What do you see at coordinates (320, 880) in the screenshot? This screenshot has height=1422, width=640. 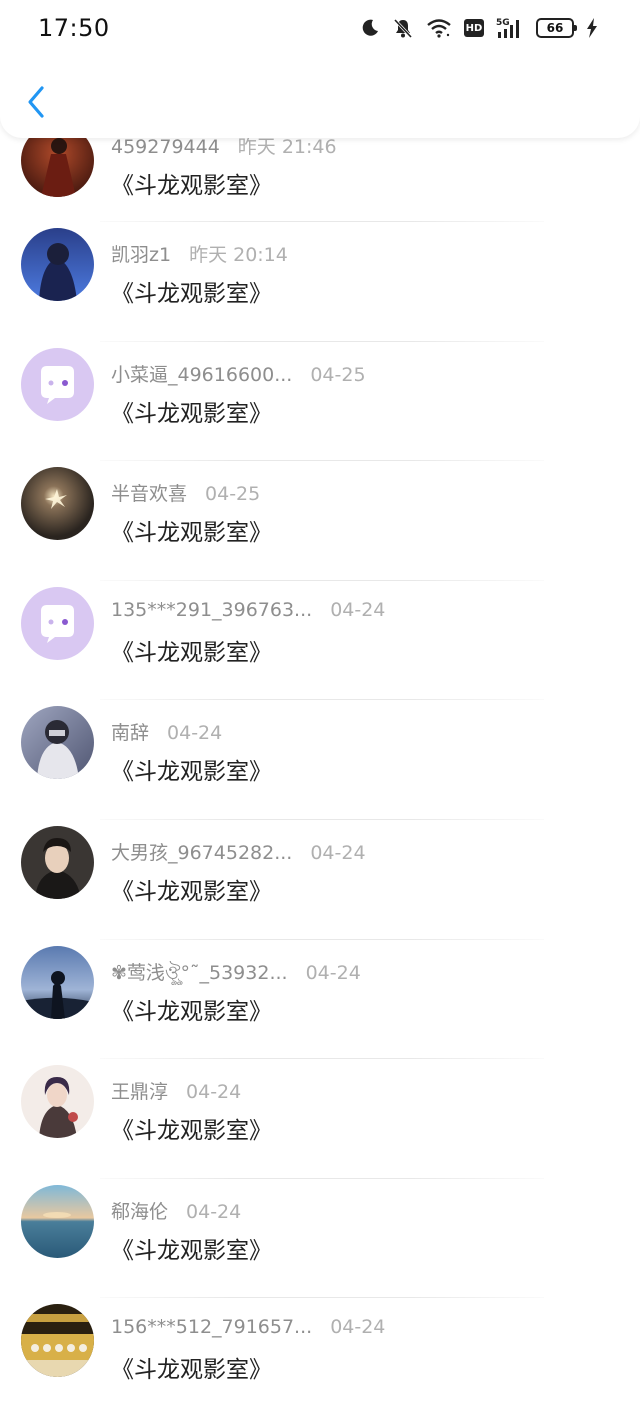 I see `list-item: 大男孩_96745282... 04-24 《斗龙观影室》` at bounding box center [320, 880].